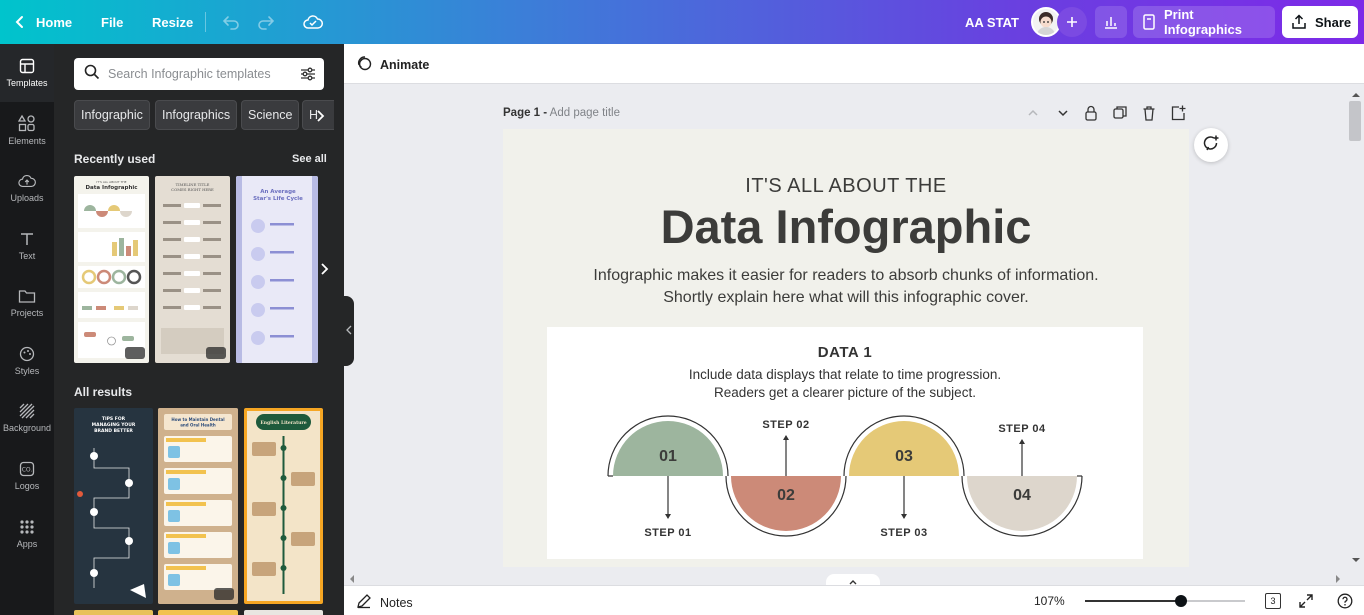  What do you see at coordinates (992, 22) in the screenshot?
I see `project-name: AA STAT` at bounding box center [992, 22].